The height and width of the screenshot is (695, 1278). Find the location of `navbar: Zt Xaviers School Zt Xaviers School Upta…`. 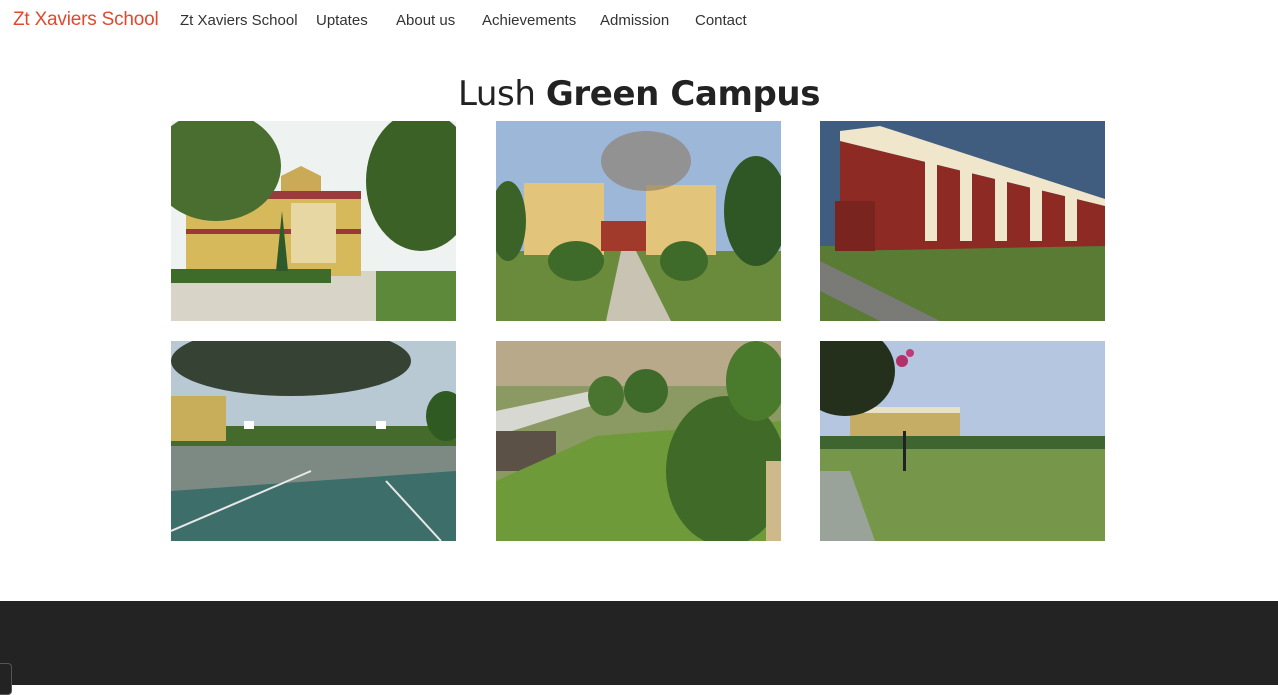

navbar: Zt Xaviers School Zt Xaviers School Upta… is located at coordinates (639, 21).